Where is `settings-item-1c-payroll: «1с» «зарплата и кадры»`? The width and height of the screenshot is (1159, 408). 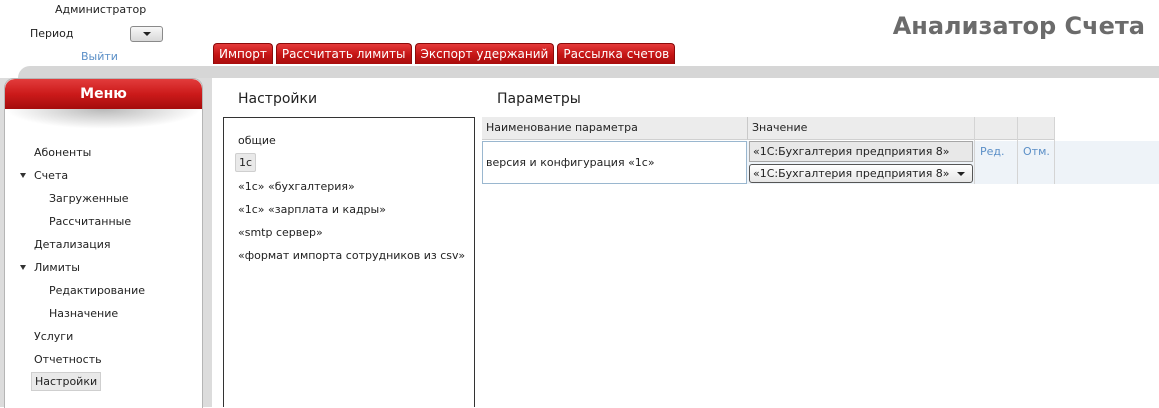 settings-item-1c-payroll: «1с» «зарплата и кадры» is located at coordinates (312, 209).